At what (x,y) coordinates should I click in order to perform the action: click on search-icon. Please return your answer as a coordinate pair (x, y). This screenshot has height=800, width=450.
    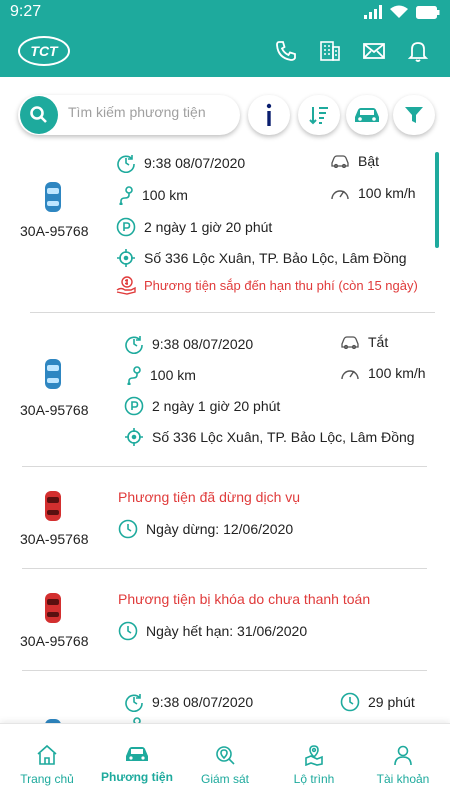
    Looking at the image, I should click on (38, 114).